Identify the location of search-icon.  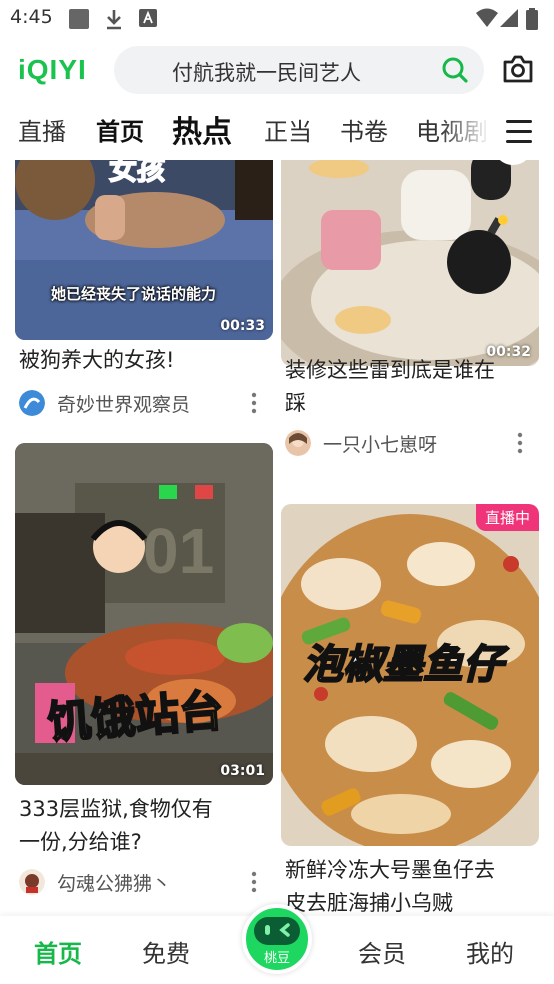
(455, 70).